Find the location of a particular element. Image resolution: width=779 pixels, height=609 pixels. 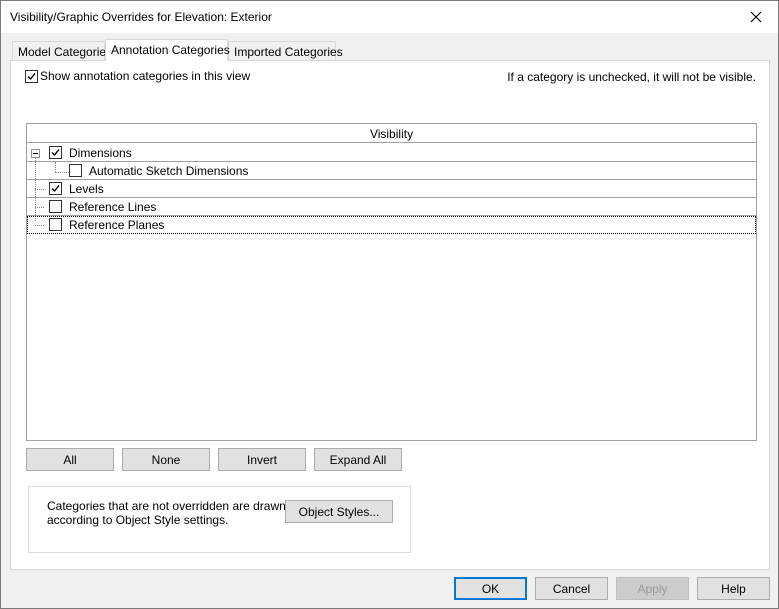

expand-all-button: Expand All is located at coordinates (358, 459).